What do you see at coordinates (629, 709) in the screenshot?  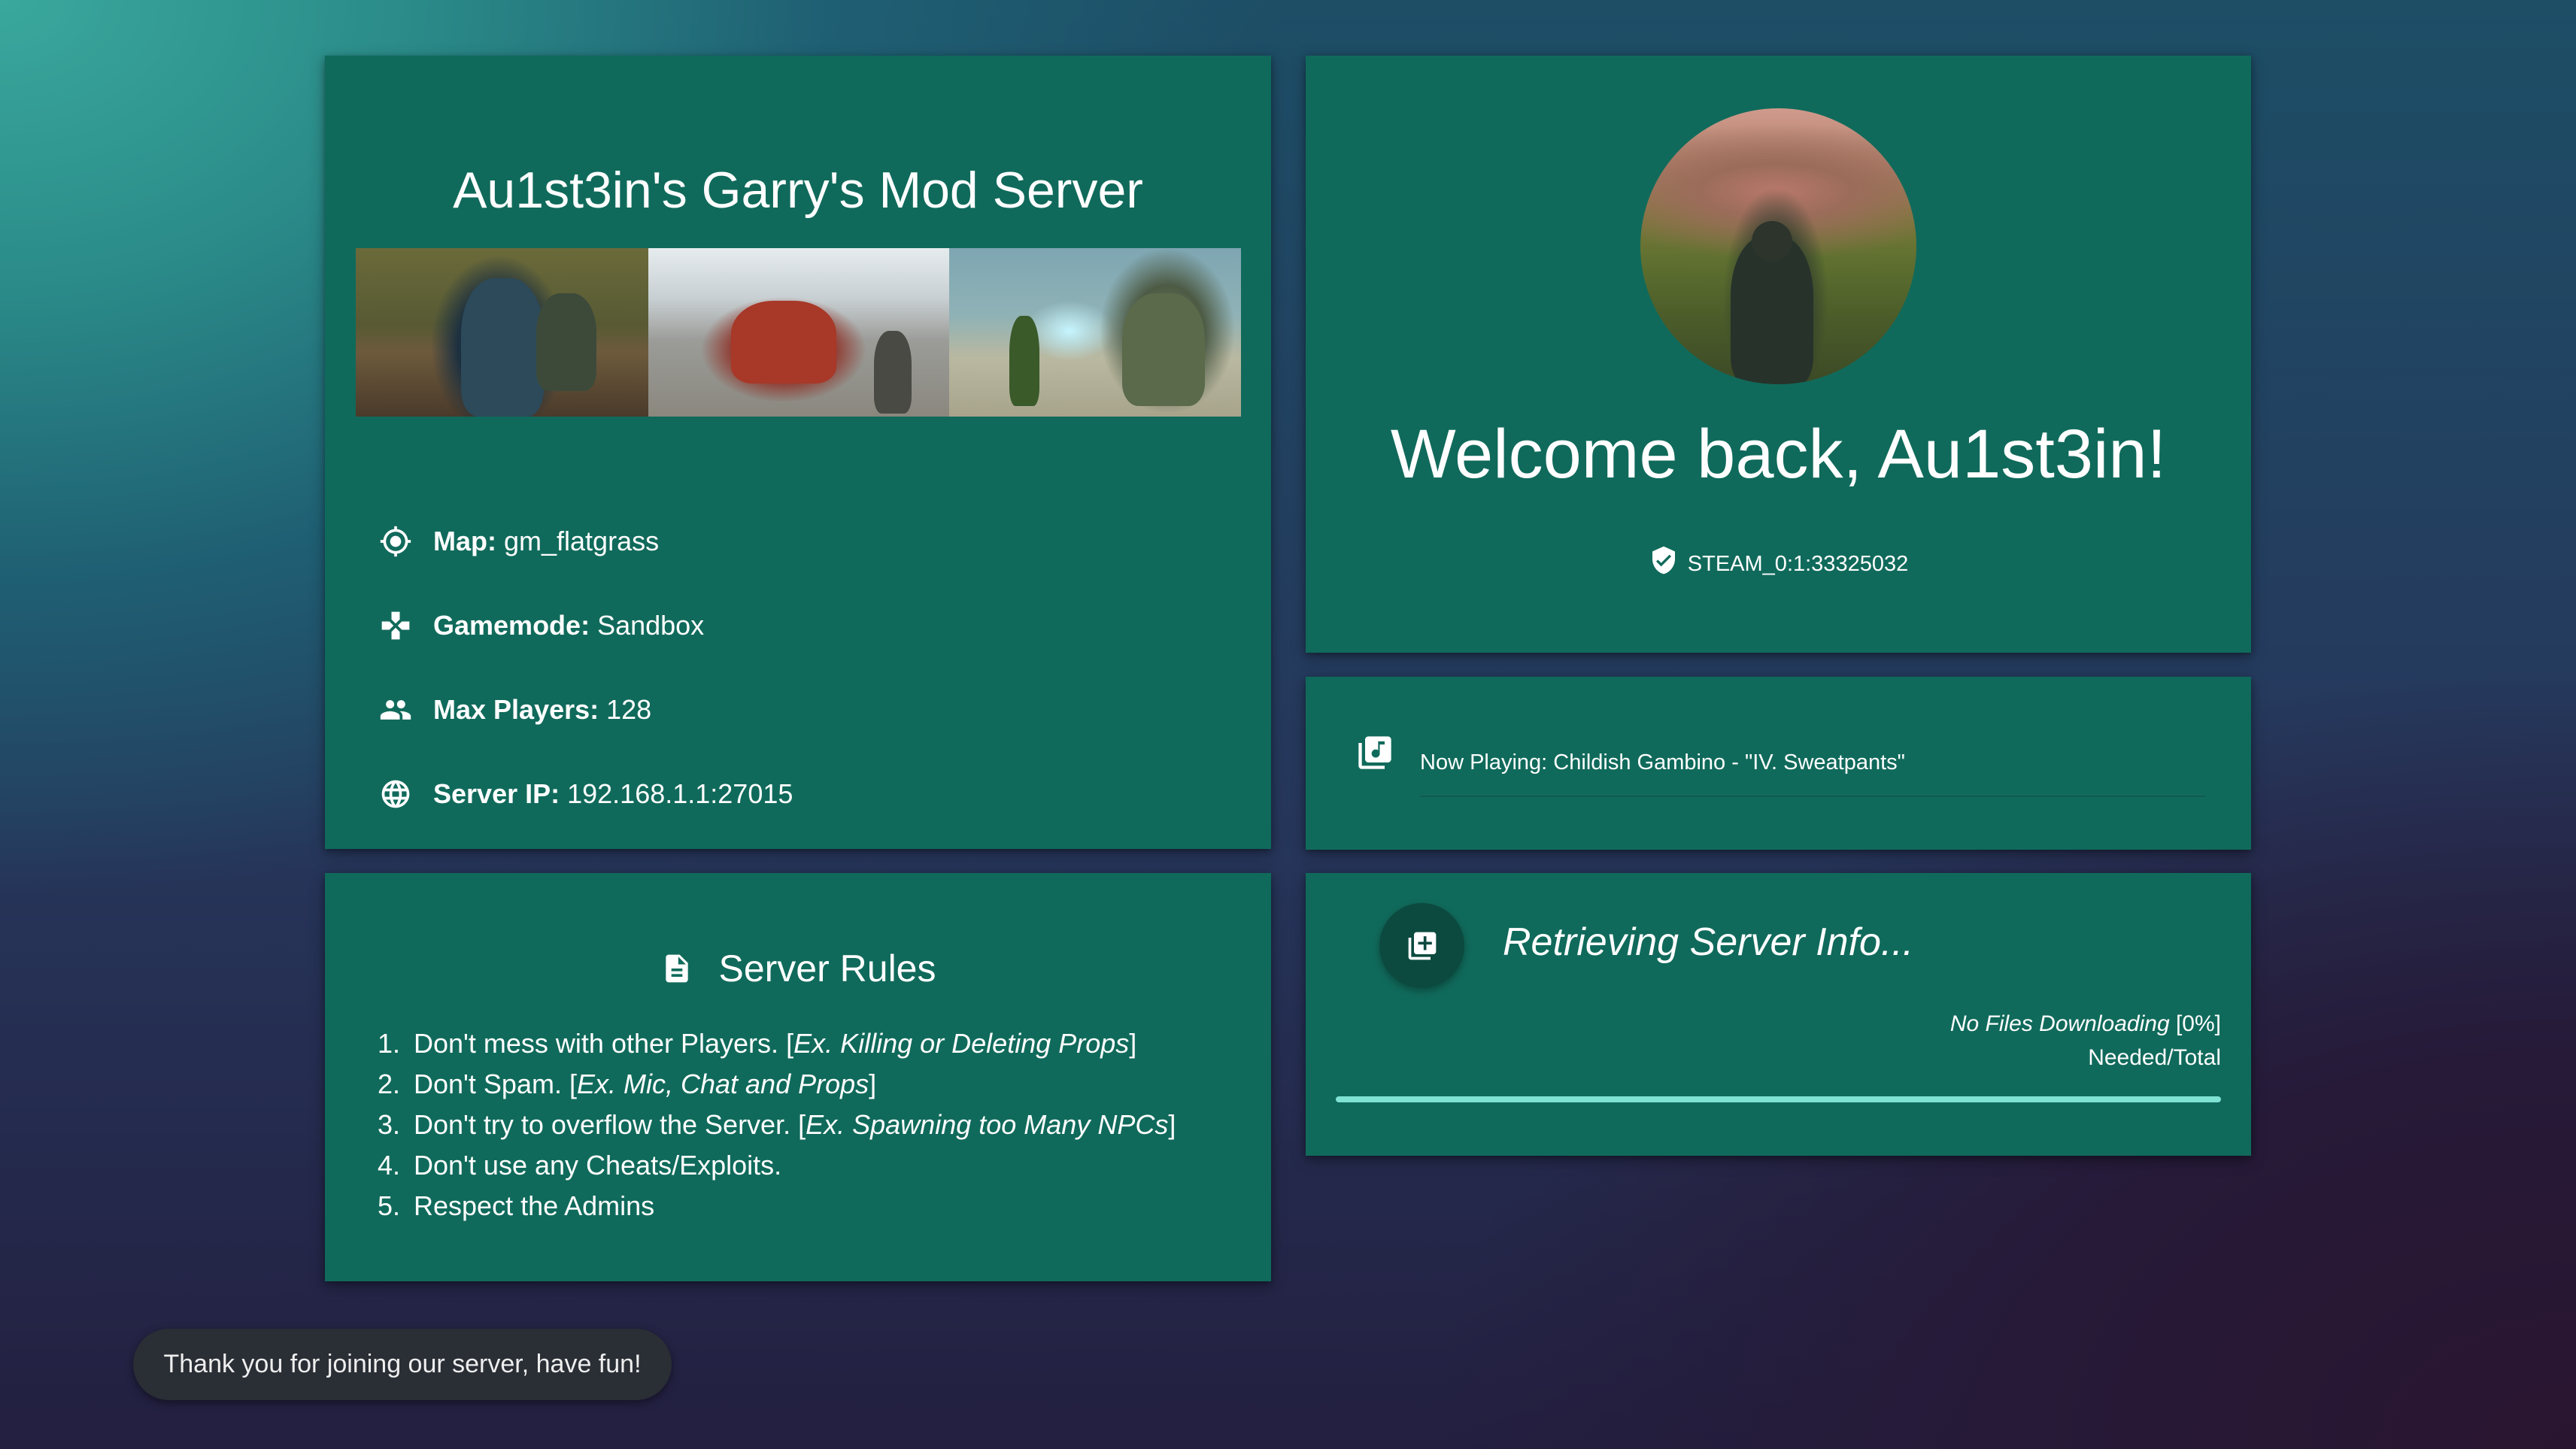 I see `max-players-value: 128` at bounding box center [629, 709].